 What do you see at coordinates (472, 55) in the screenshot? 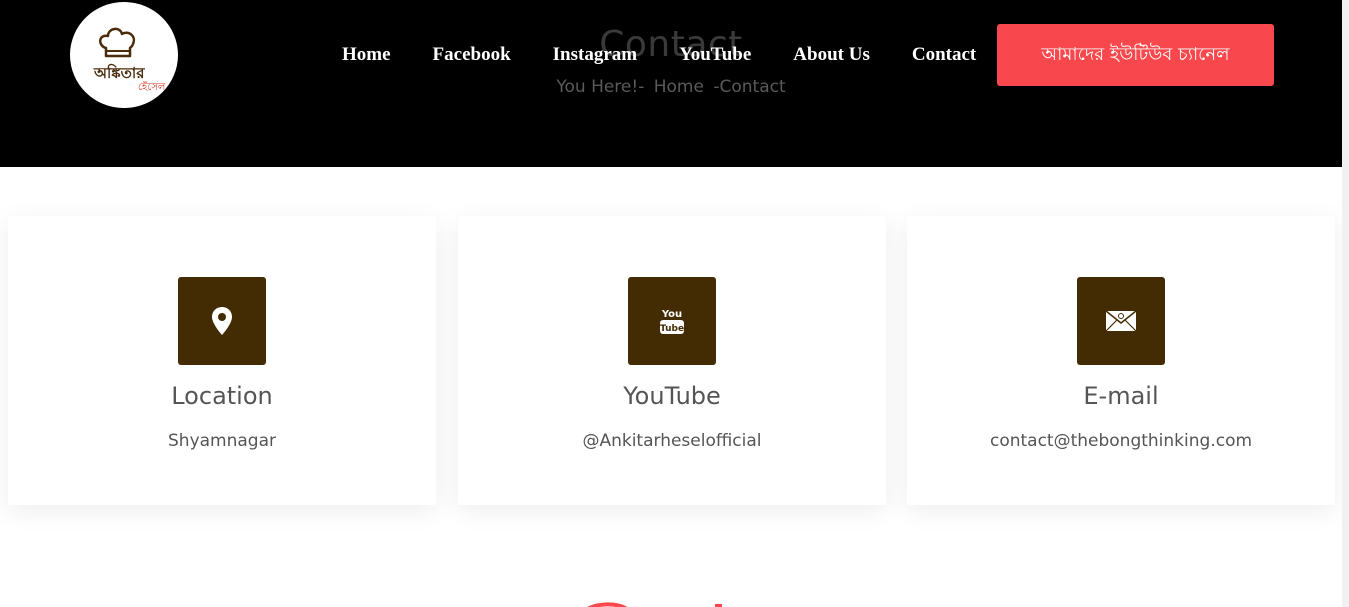
I see `nav-facebook: Facebook` at bounding box center [472, 55].